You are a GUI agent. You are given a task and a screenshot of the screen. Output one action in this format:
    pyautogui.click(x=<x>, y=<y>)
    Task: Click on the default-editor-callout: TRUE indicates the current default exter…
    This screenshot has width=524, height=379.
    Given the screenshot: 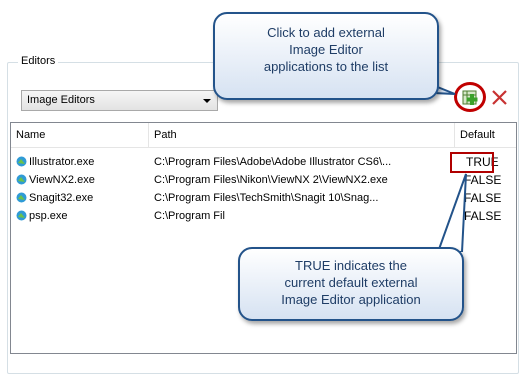 What is the action you would take?
    pyautogui.click(x=351, y=284)
    